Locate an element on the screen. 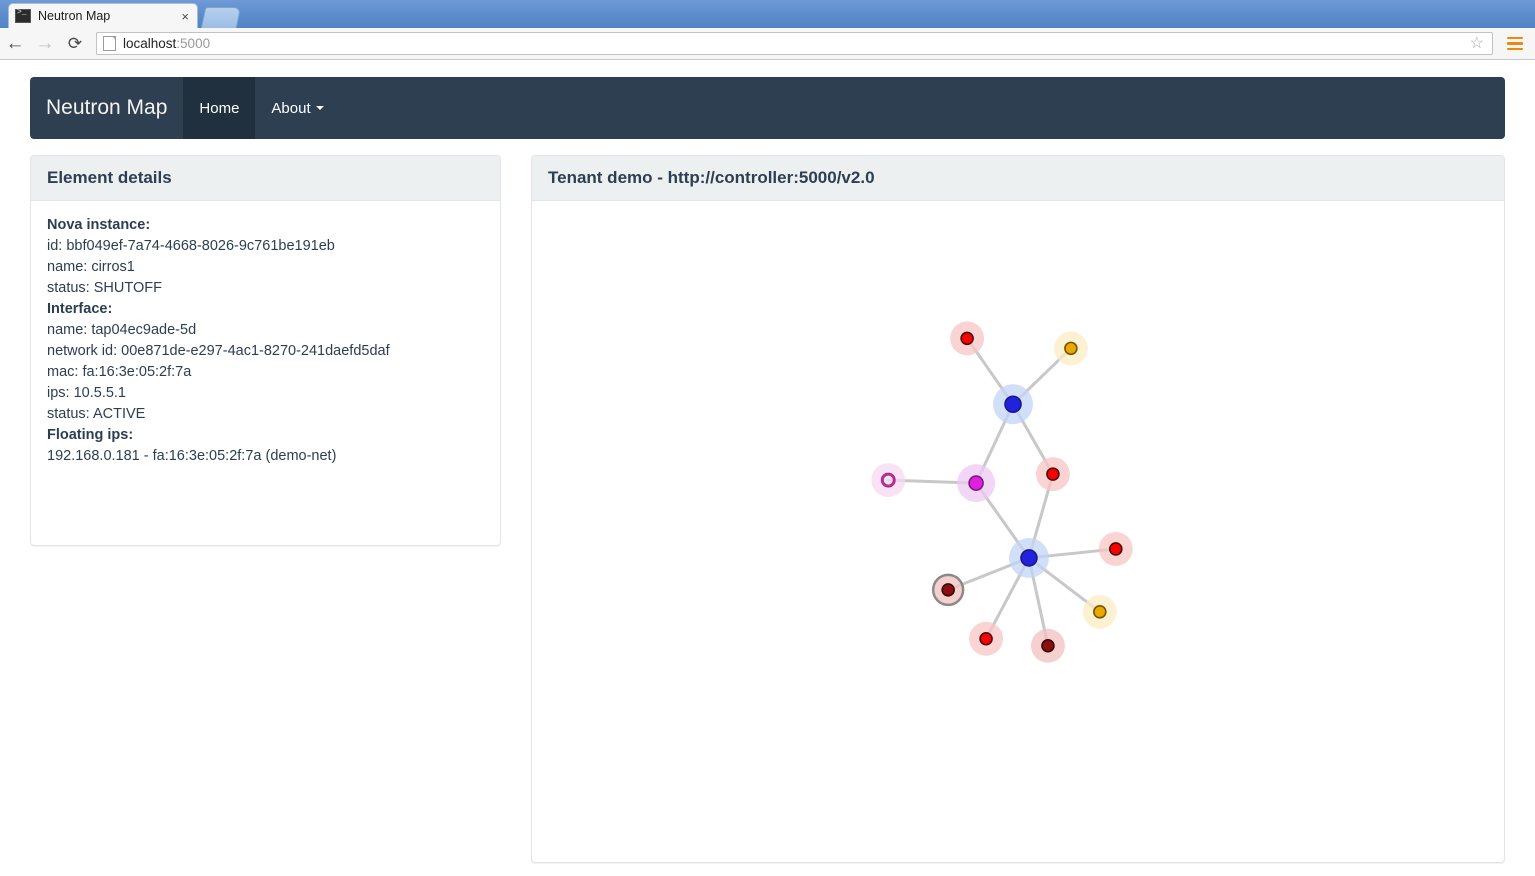  hamburger-menu-icon is located at coordinates (1515, 44).